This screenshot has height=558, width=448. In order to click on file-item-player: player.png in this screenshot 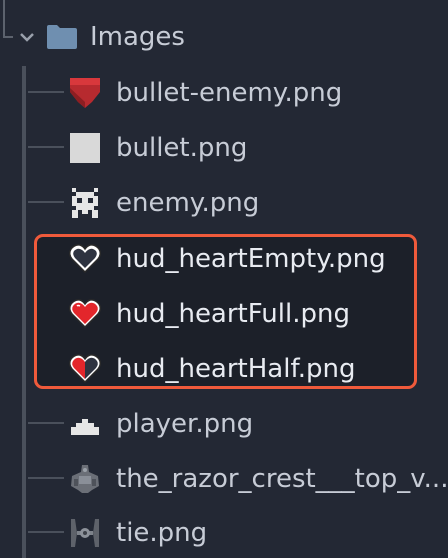, I will do `click(224, 423)`.